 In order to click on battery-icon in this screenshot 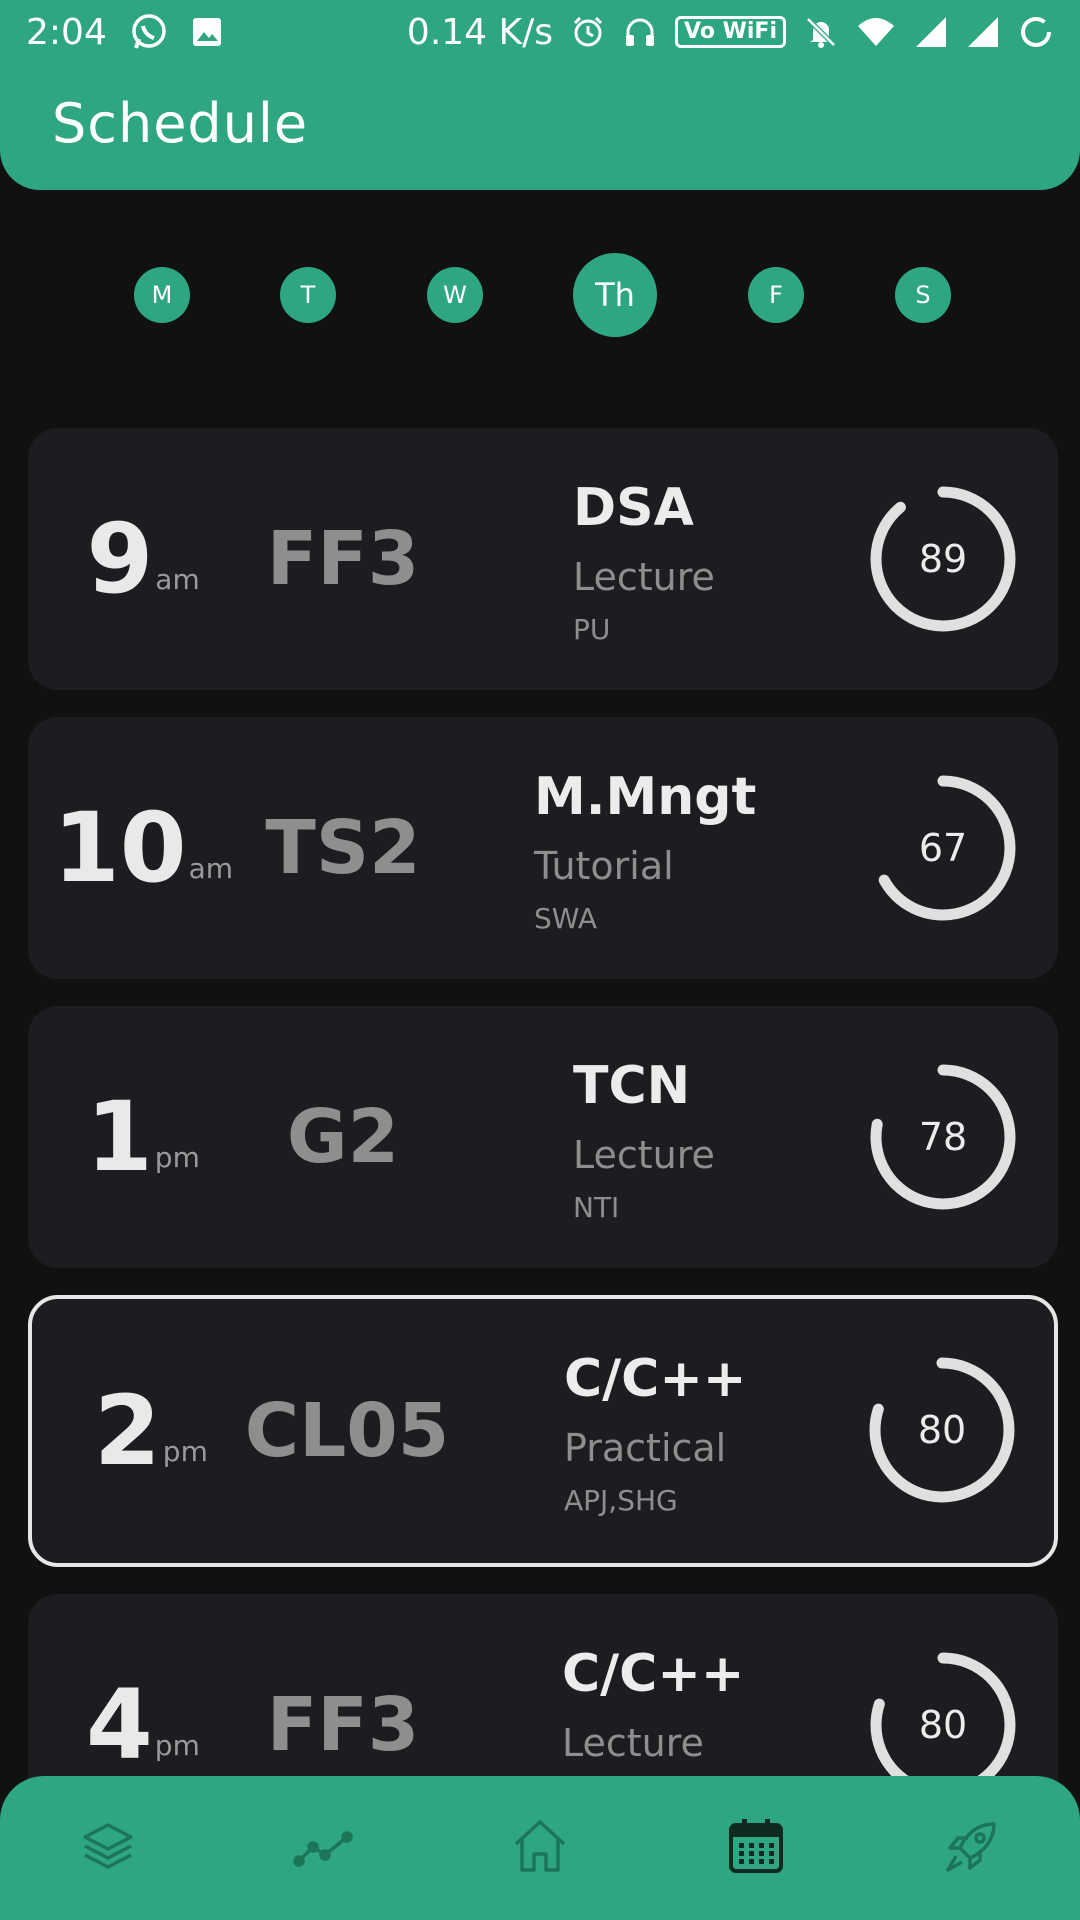, I will do `click(1036, 32)`.